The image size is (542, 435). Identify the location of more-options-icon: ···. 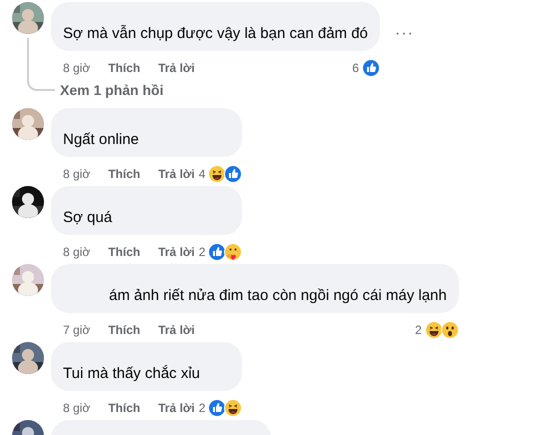
(404, 34).